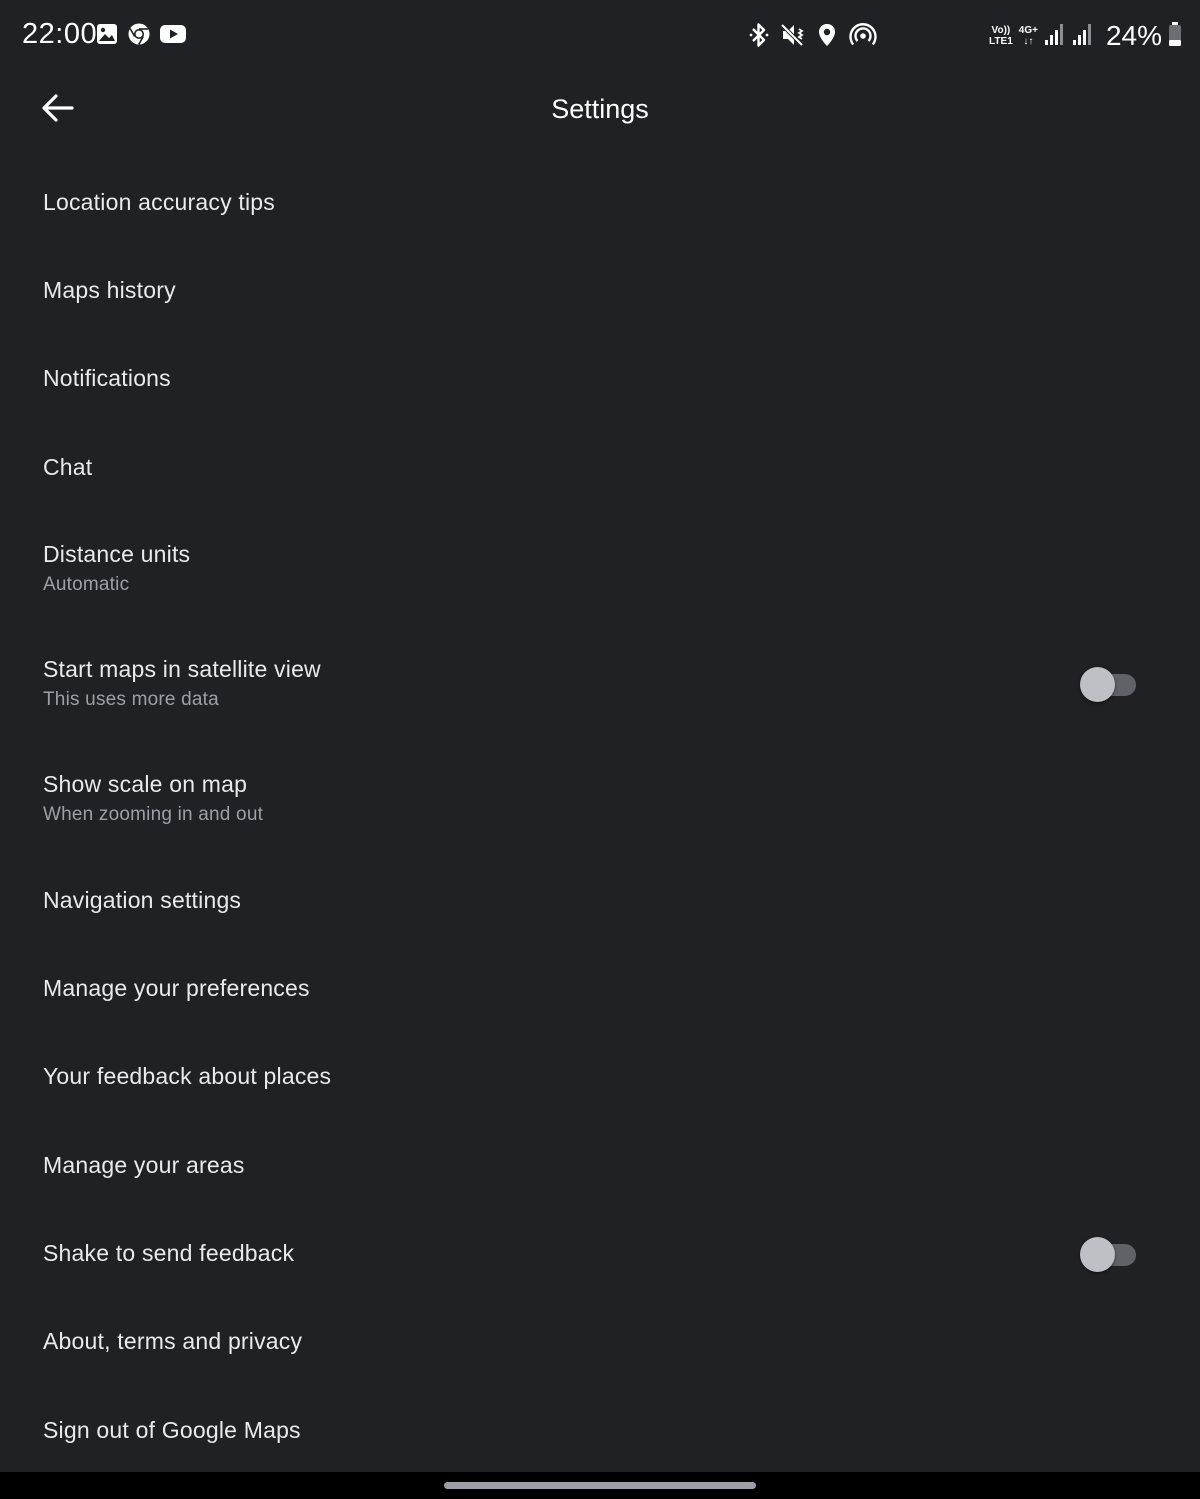 This screenshot has height=1499, width=1200. What do you see at coordinates (86, 585) in the screenshot?
I see `setting-subtitle: Automatic` at bounding box center [86, 585].